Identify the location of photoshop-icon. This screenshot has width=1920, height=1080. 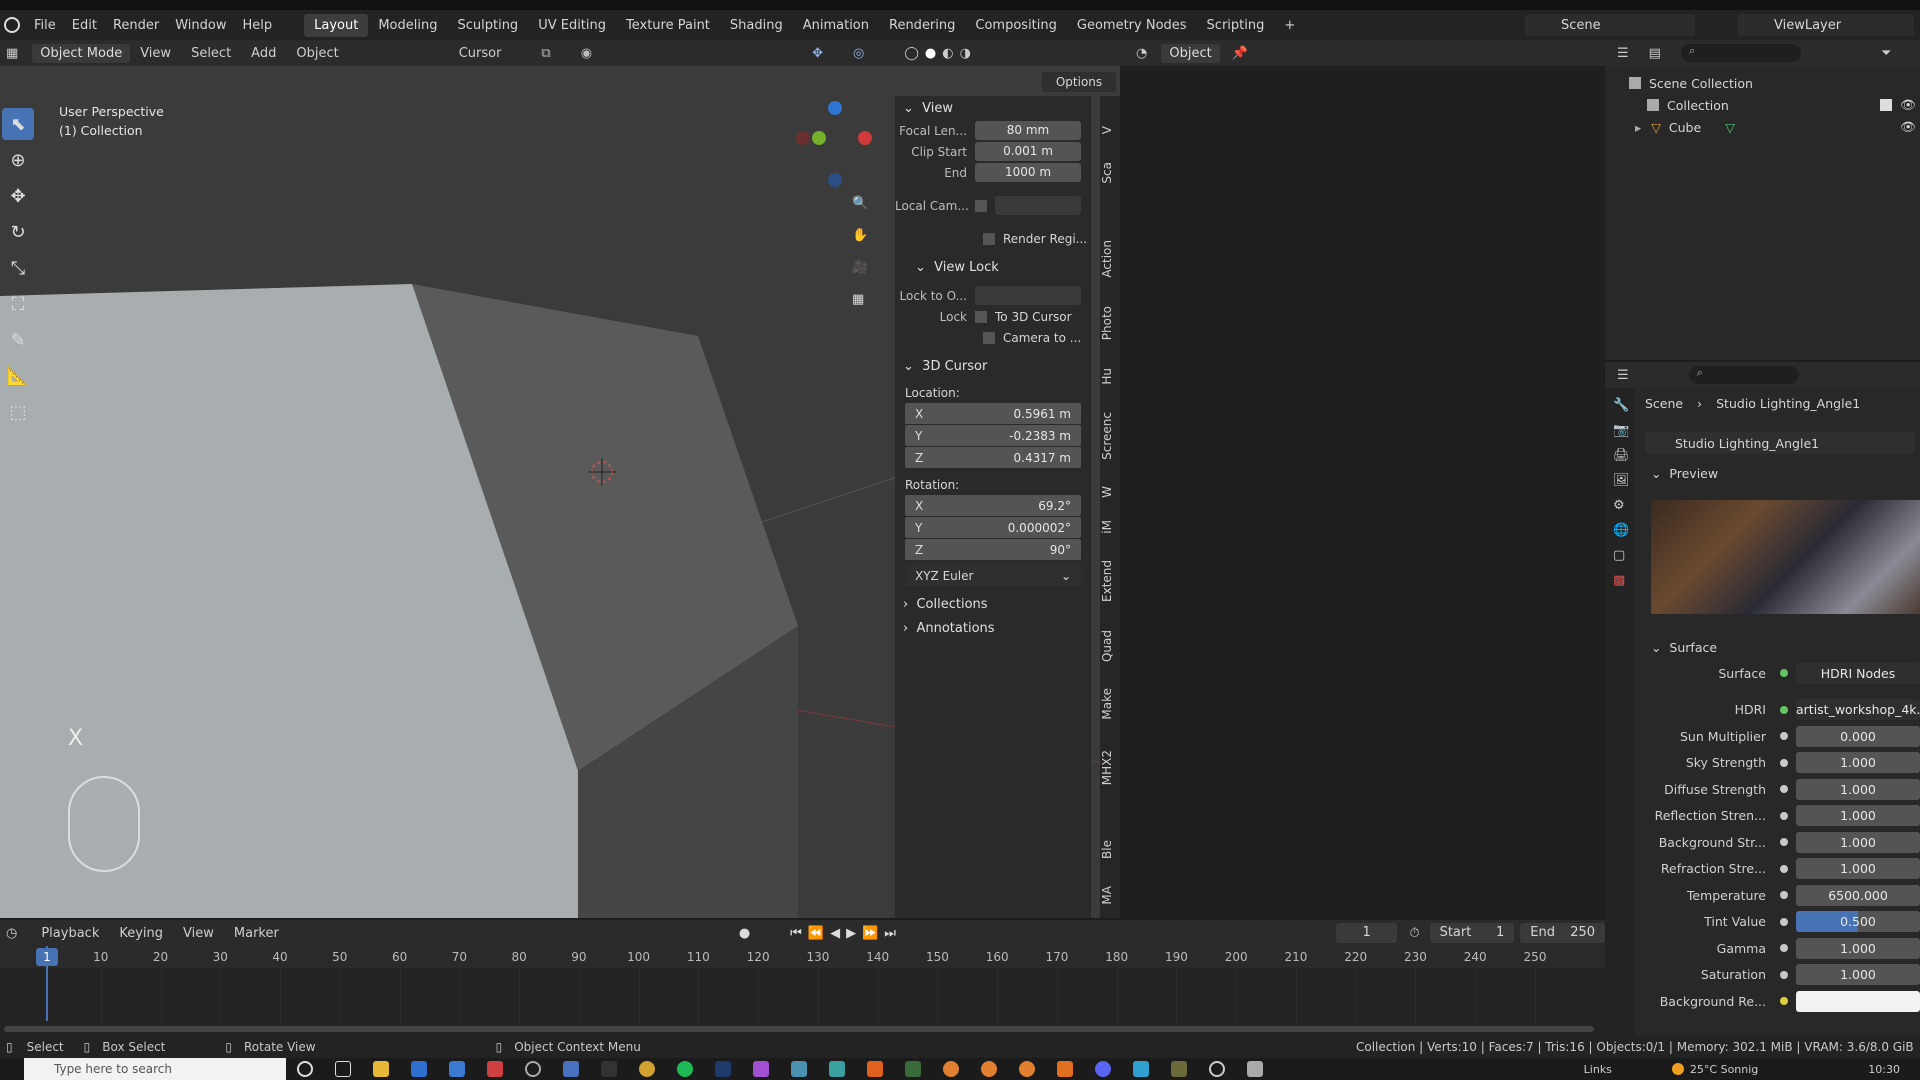
(723, 1069).